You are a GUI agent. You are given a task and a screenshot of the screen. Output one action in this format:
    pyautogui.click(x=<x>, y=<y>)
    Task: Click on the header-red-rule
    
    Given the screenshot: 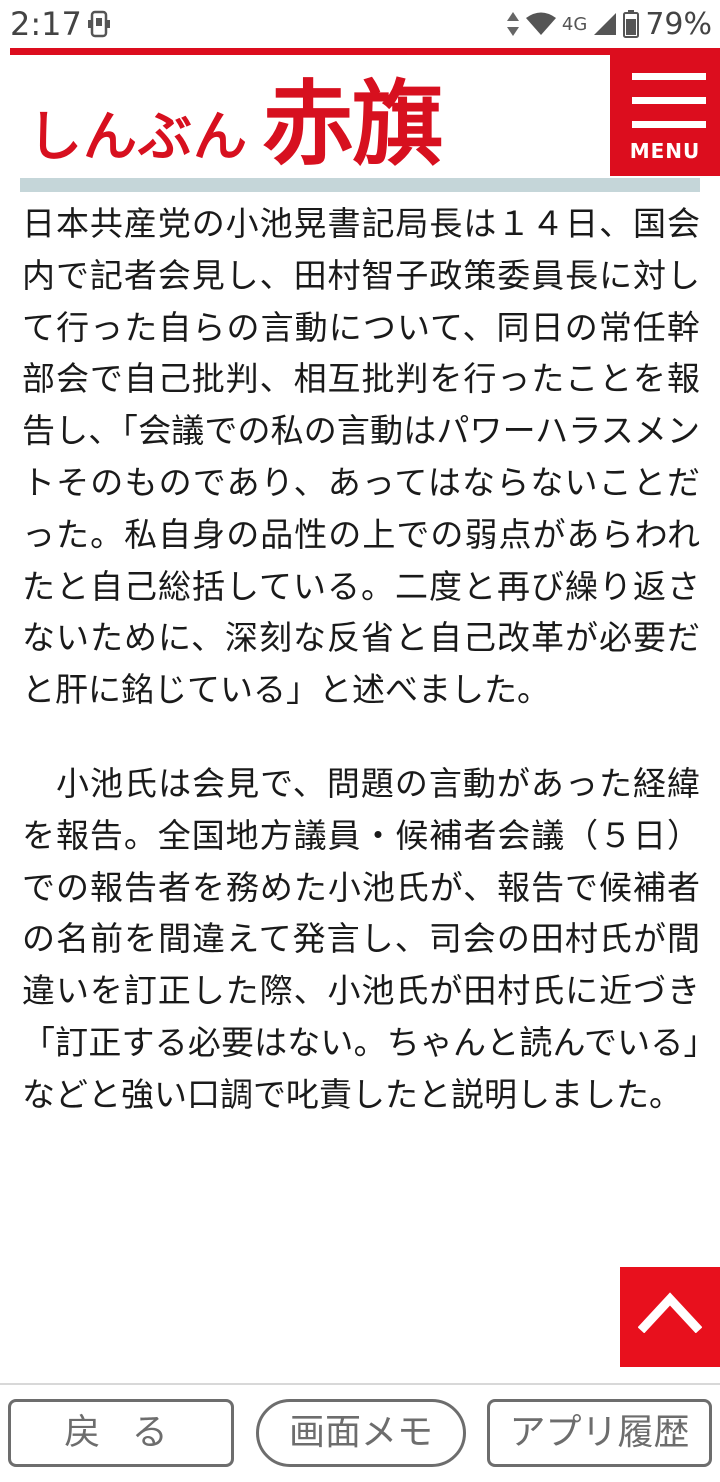 What is the action you would take?
    pyautogui.click(x=365, y=51)
    